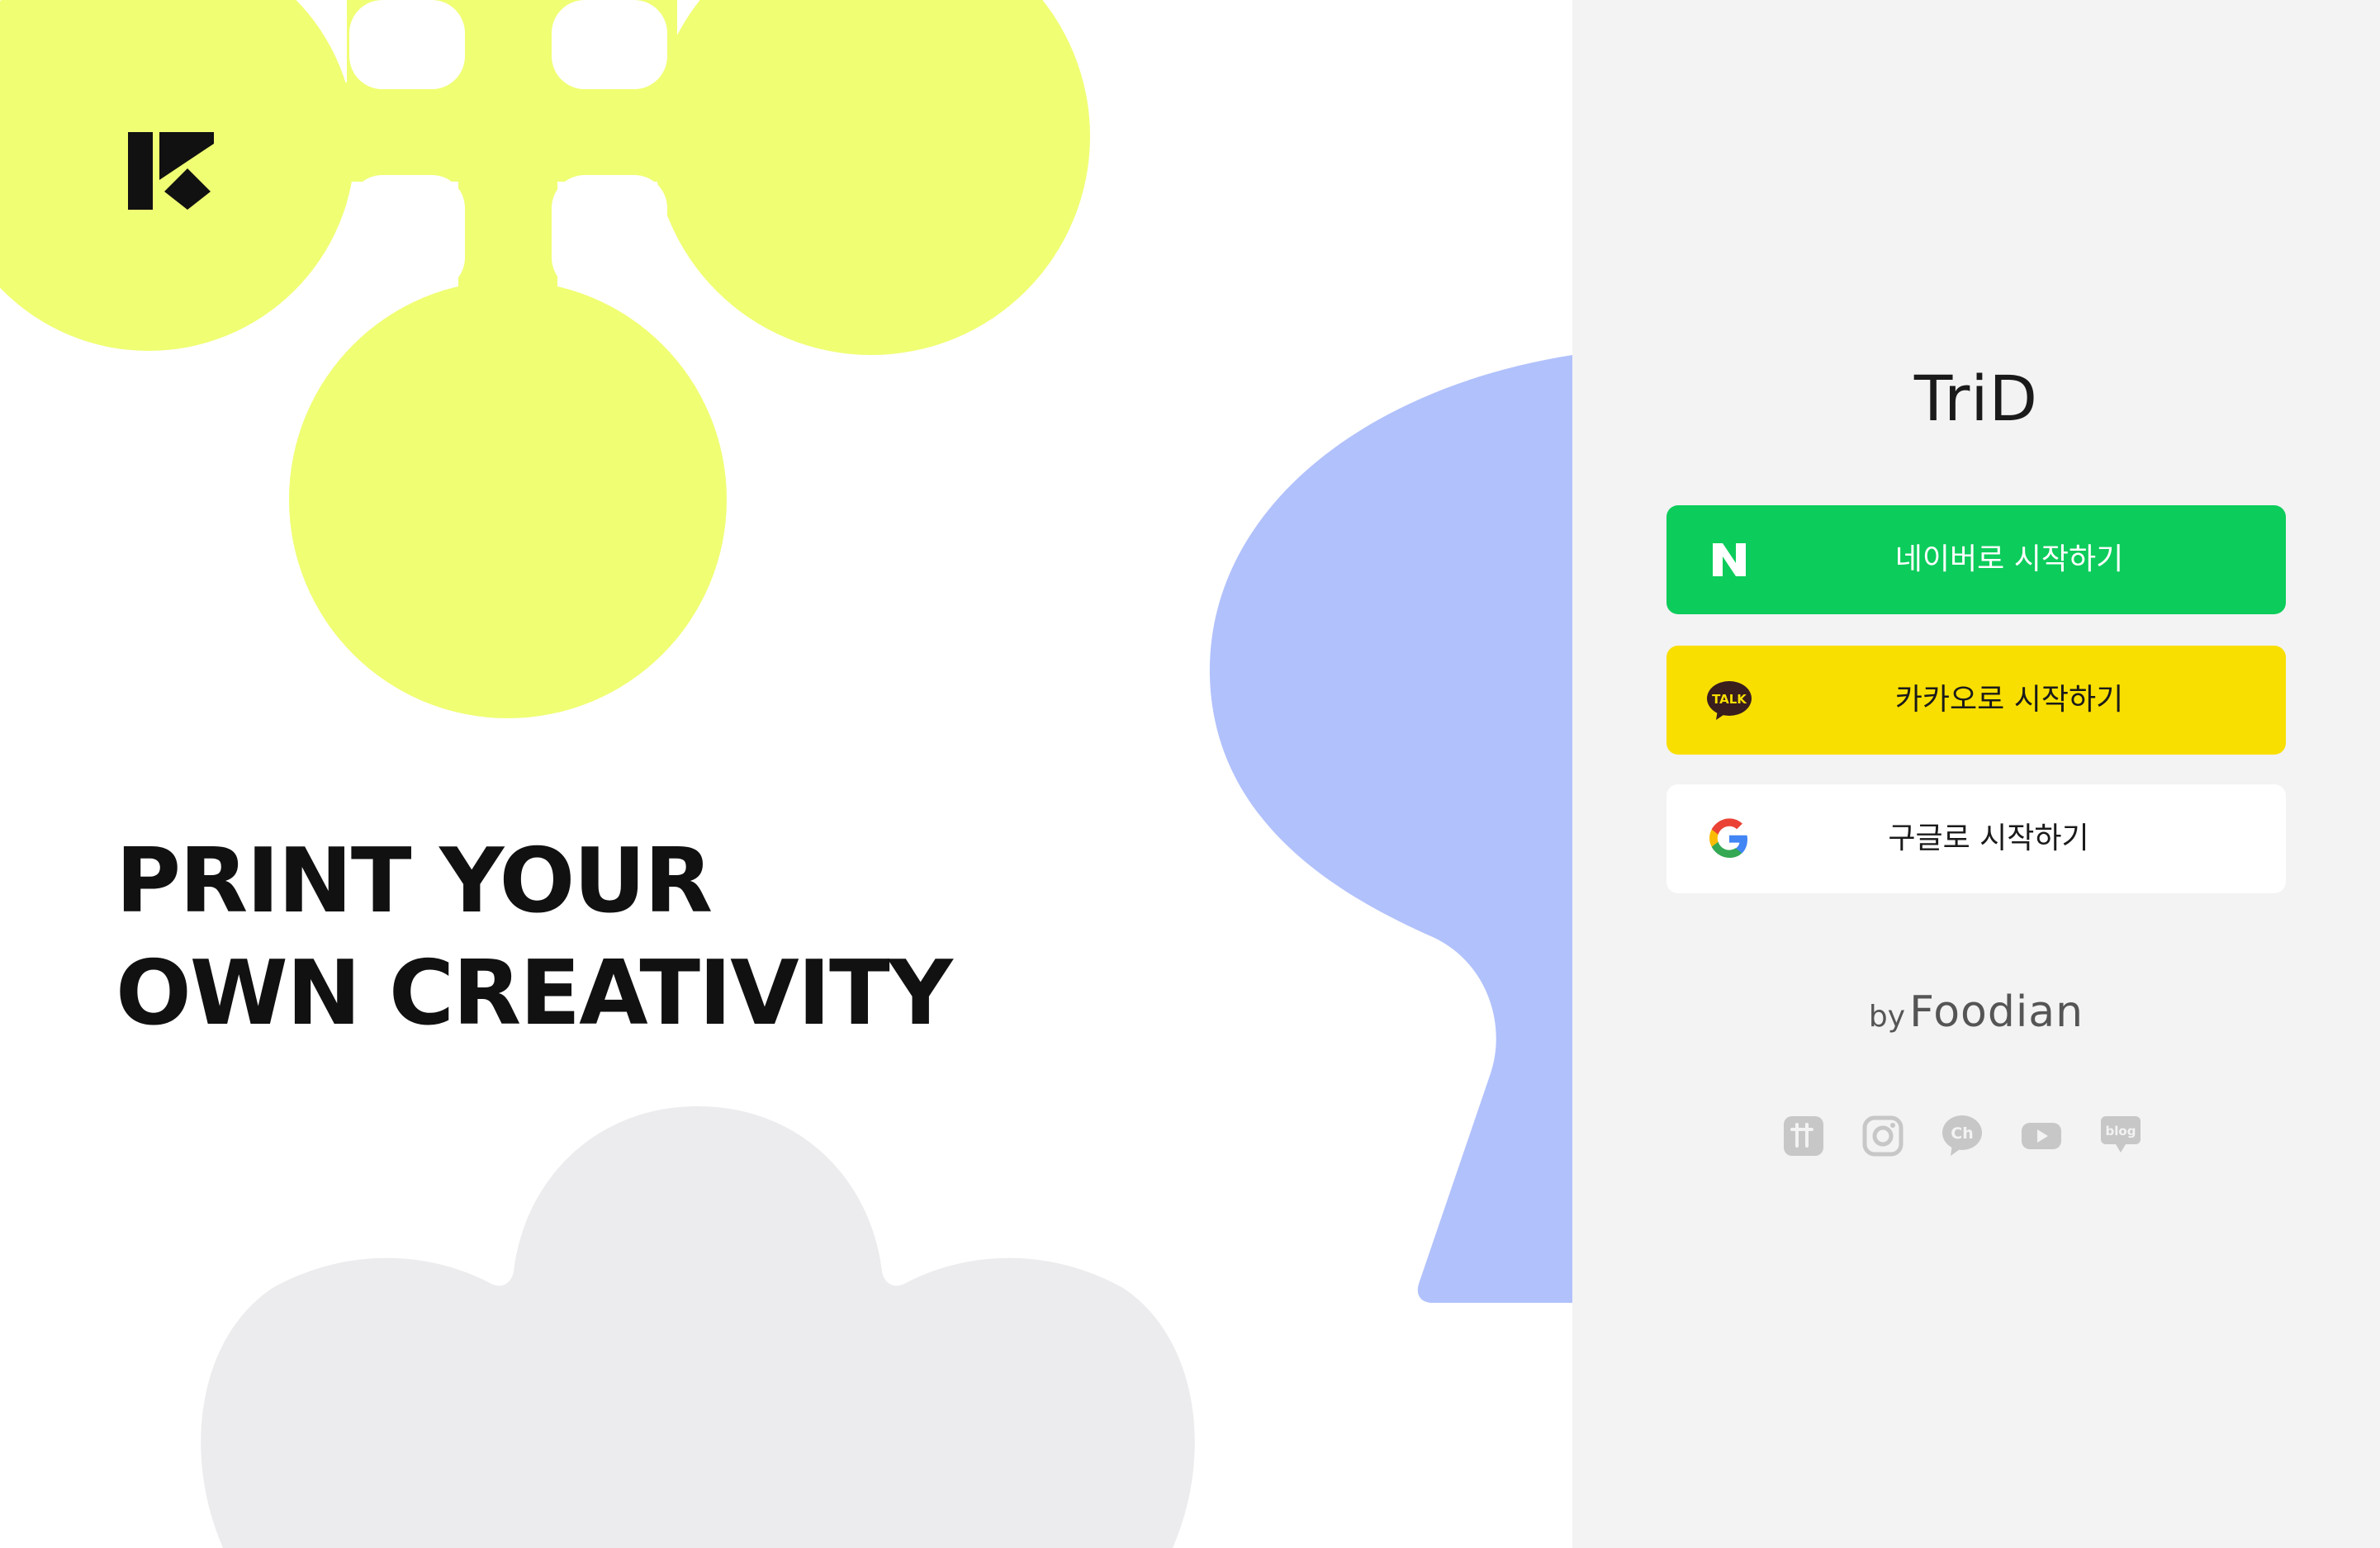 This screenshot has height=1548, width=2380. Describe the element at coordinates (2121, 1131) in the screenshot. I see `blog-icon-text: blog` at that location.